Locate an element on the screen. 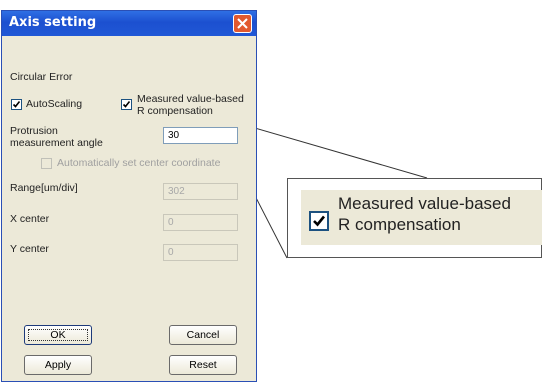 The width and height of the screenshot is (542, 382). apply-button-label: Apply is located at coordinates (58, 365).